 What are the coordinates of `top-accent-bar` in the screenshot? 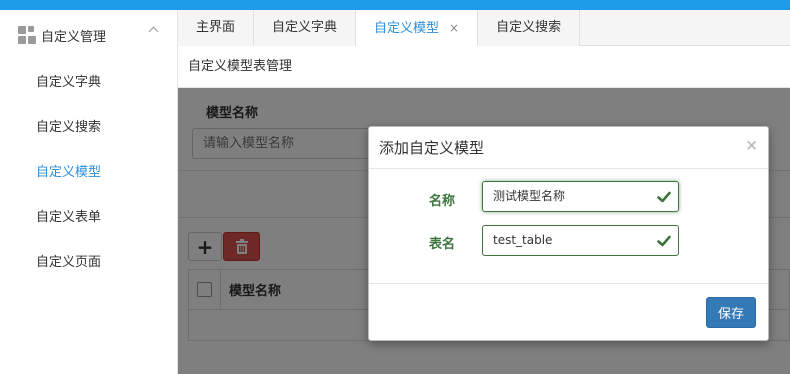 It's located at (395, 5).